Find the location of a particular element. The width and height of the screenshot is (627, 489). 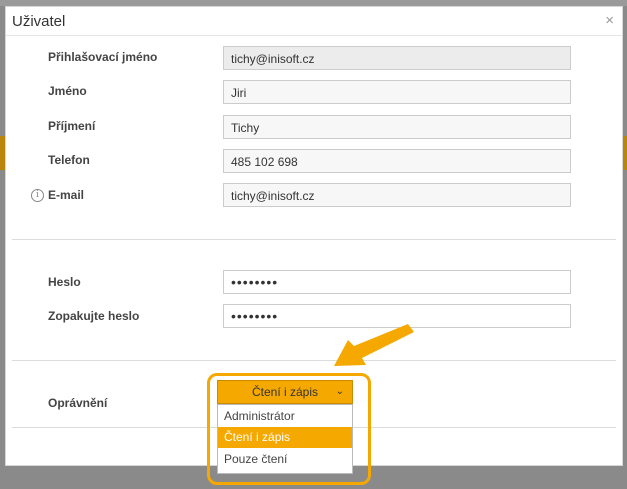

phone-label: Telefon is located at coordinates (69, 160).